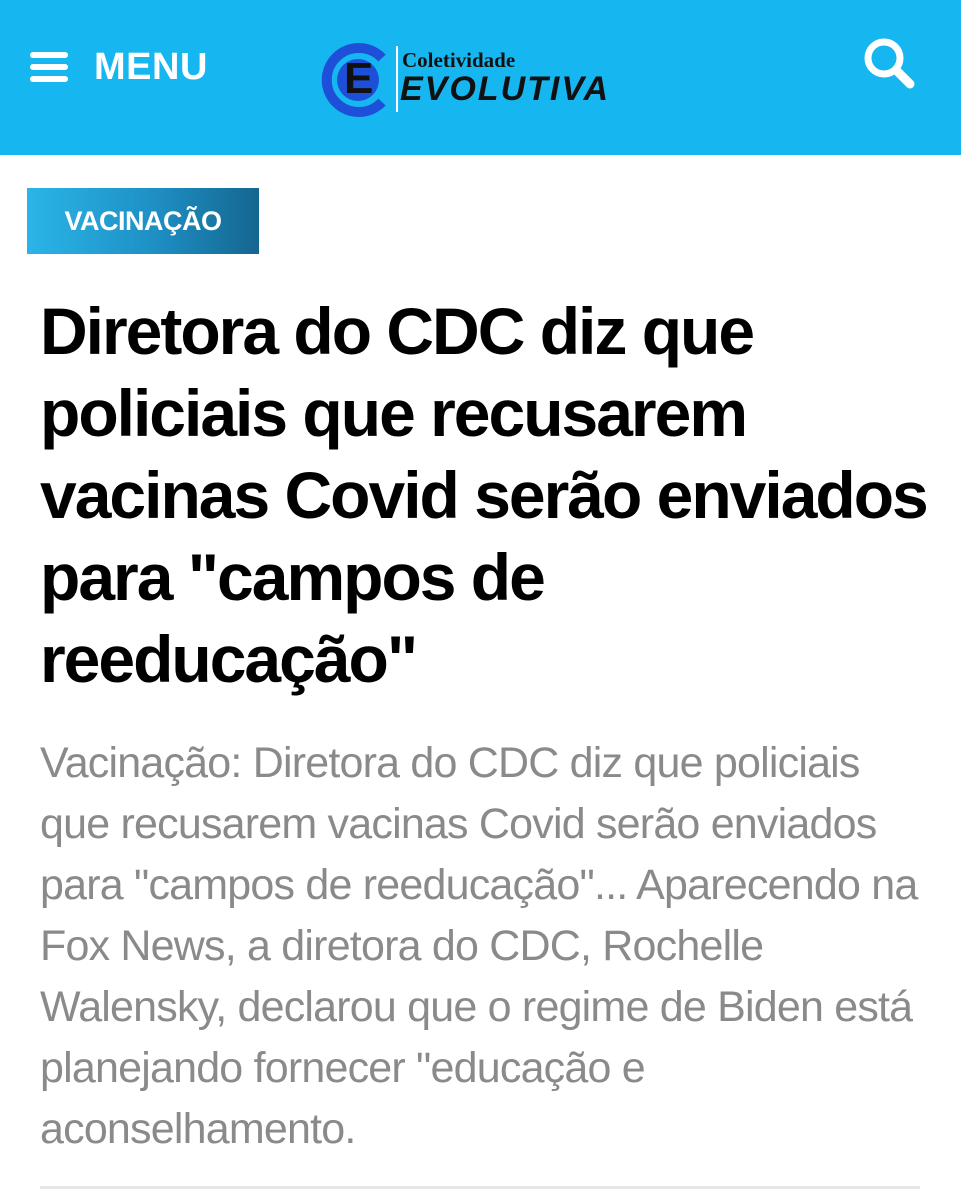 The width and height of the screenshot is (961, 1200). I want to click on menu-label: MENU, so click(151, 66).